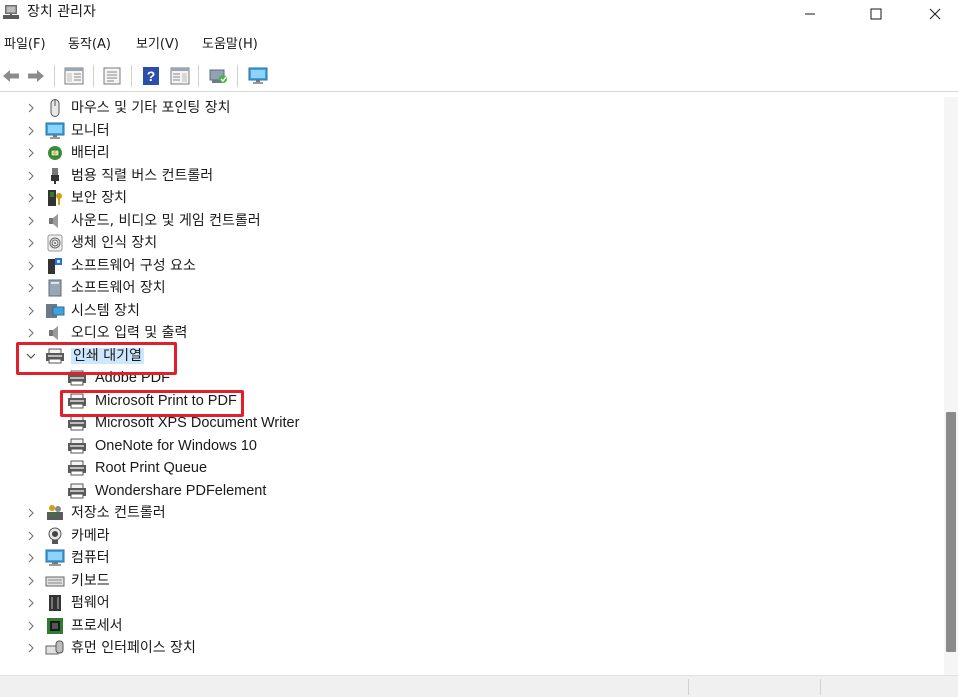 This screenshot has height=697, width=958. Describe the element at coordinates (470, 176) in the screenshot. I see `tree-category-item: 범용 직렬 버스 컨트롤러` at that location.